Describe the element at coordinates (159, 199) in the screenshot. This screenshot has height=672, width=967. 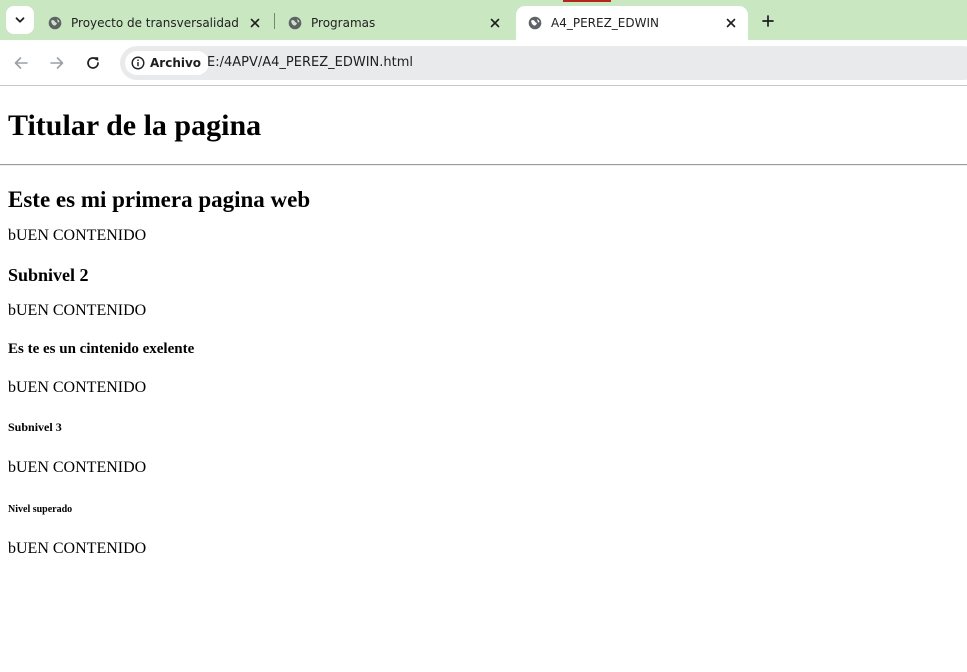
I see `heading-2: Este es mi primera pagina web` at that location.